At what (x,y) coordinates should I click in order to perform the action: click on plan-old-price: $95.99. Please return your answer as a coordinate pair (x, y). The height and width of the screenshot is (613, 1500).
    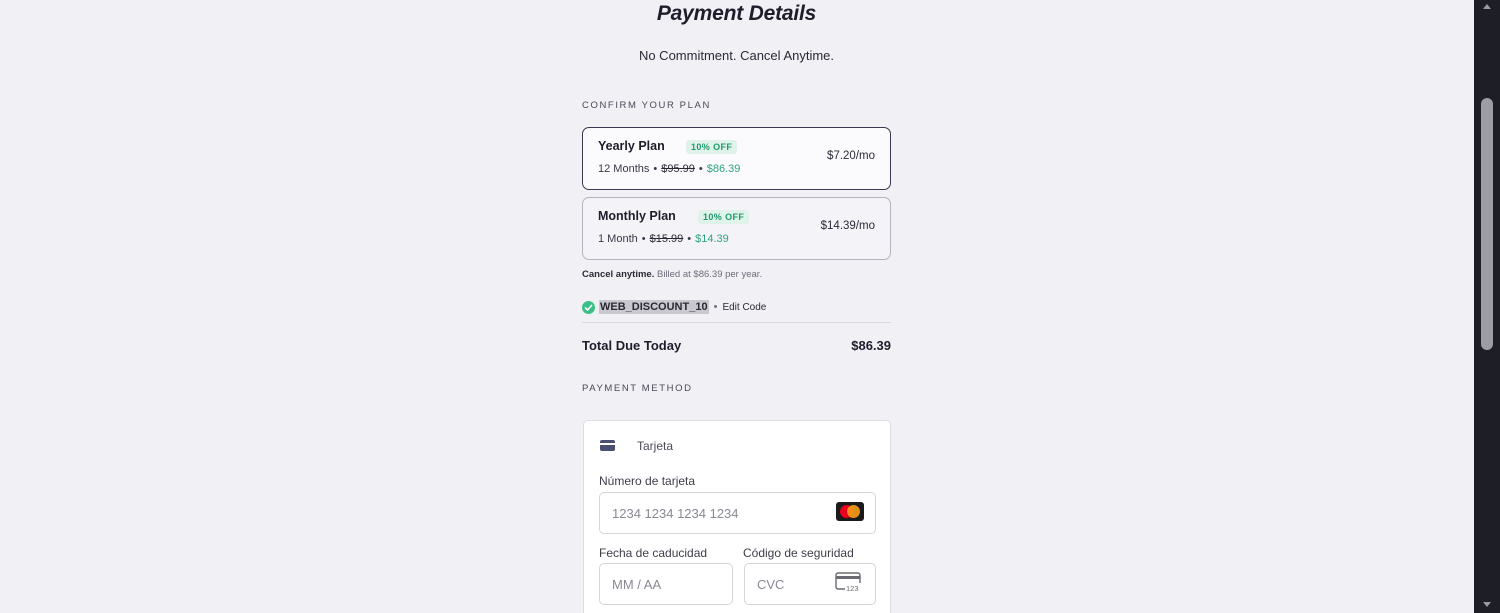
    Looking at the image, I should click on (678, 169).